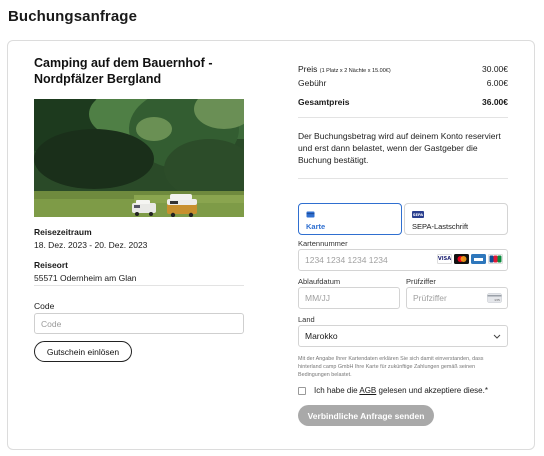 This screenshot has width=544, height=456. What do you see at coordinates (403, 102) in the screenshot?
I see `total-row: Gesamtpreis 36.00€` at bounding box center [403, 102].